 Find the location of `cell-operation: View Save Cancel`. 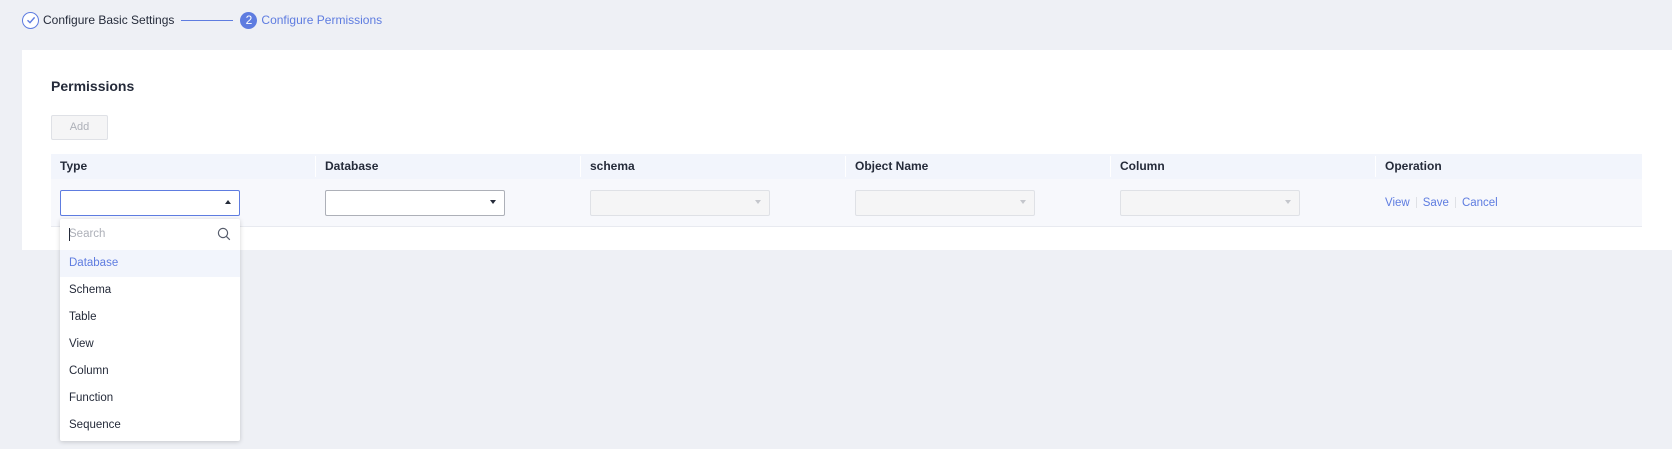

cell-operation: View Save Cancel is located at coordinates (1508, 203).